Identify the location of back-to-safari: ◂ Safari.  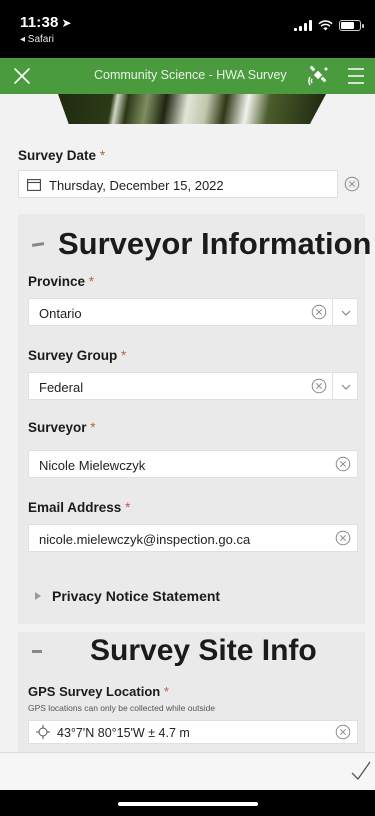
(37, 39).